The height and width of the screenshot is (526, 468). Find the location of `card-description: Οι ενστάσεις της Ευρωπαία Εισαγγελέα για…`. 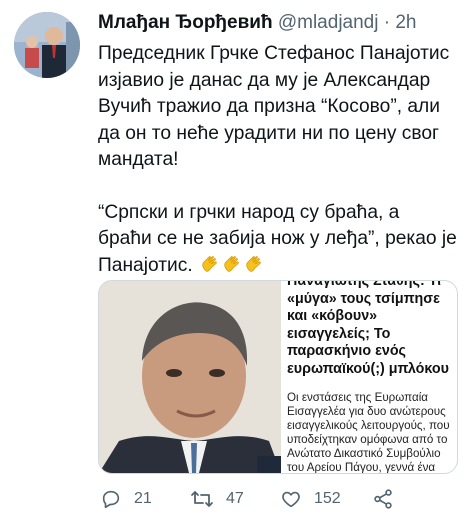

card-description: Οι ενστάσεις της Ευρωπαία Εισαγγελέα για… is located at coordinates (368, 432).